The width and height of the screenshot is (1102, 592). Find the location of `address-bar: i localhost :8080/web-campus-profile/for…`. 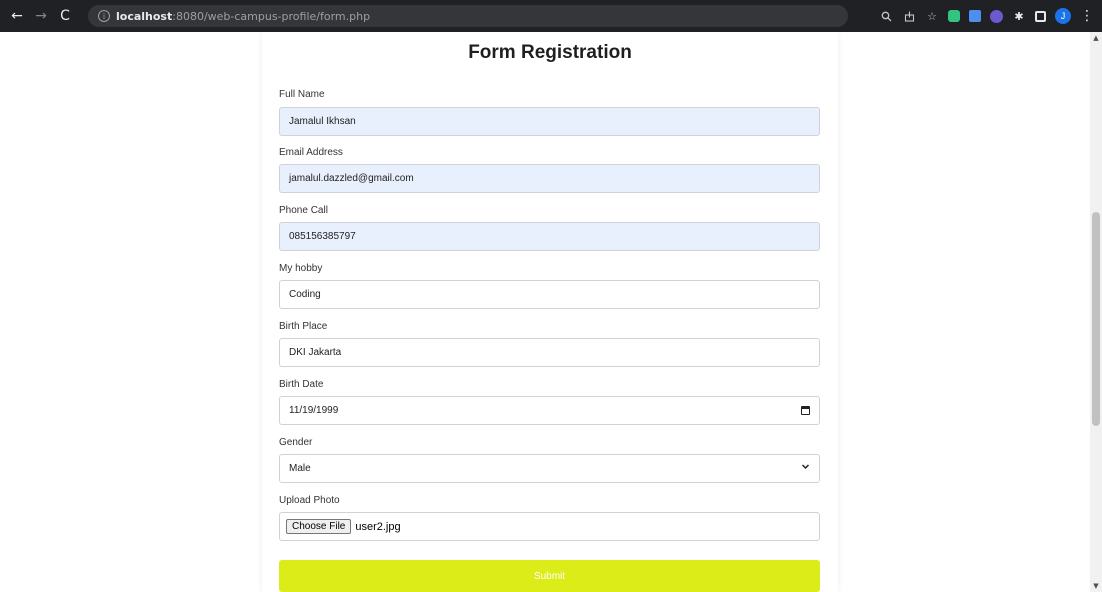

address-bar: i localhost :8080/web-campus-profile/for… is located at coordinates (468, 16).